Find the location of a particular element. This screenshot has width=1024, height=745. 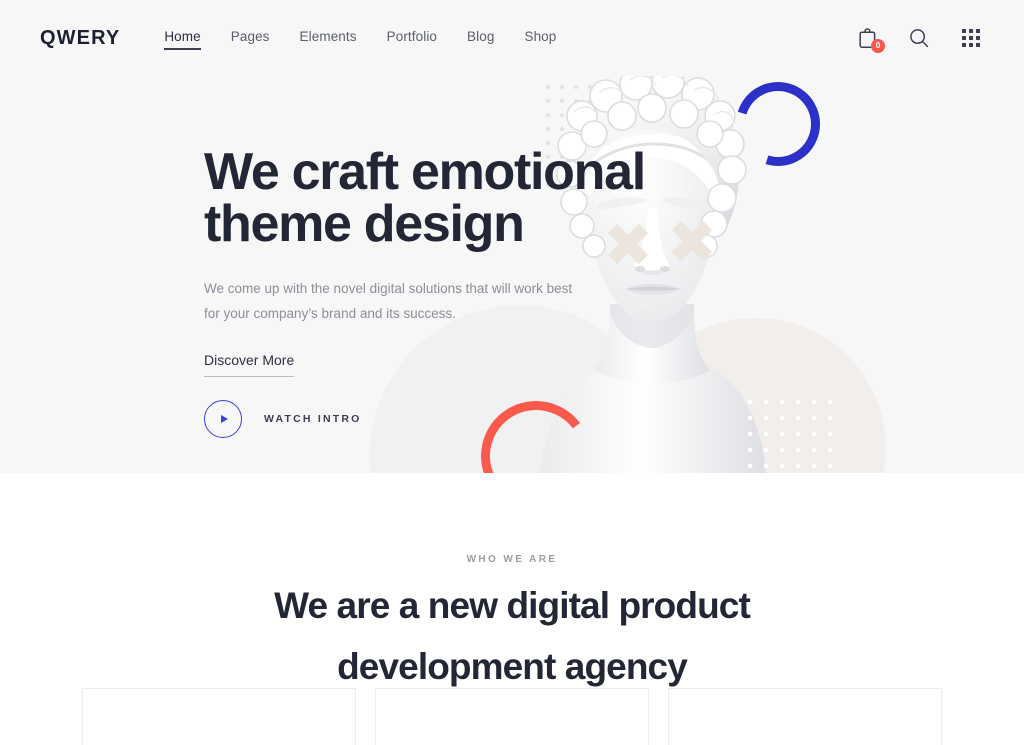

search-icon is located at coordinates (919, 38).